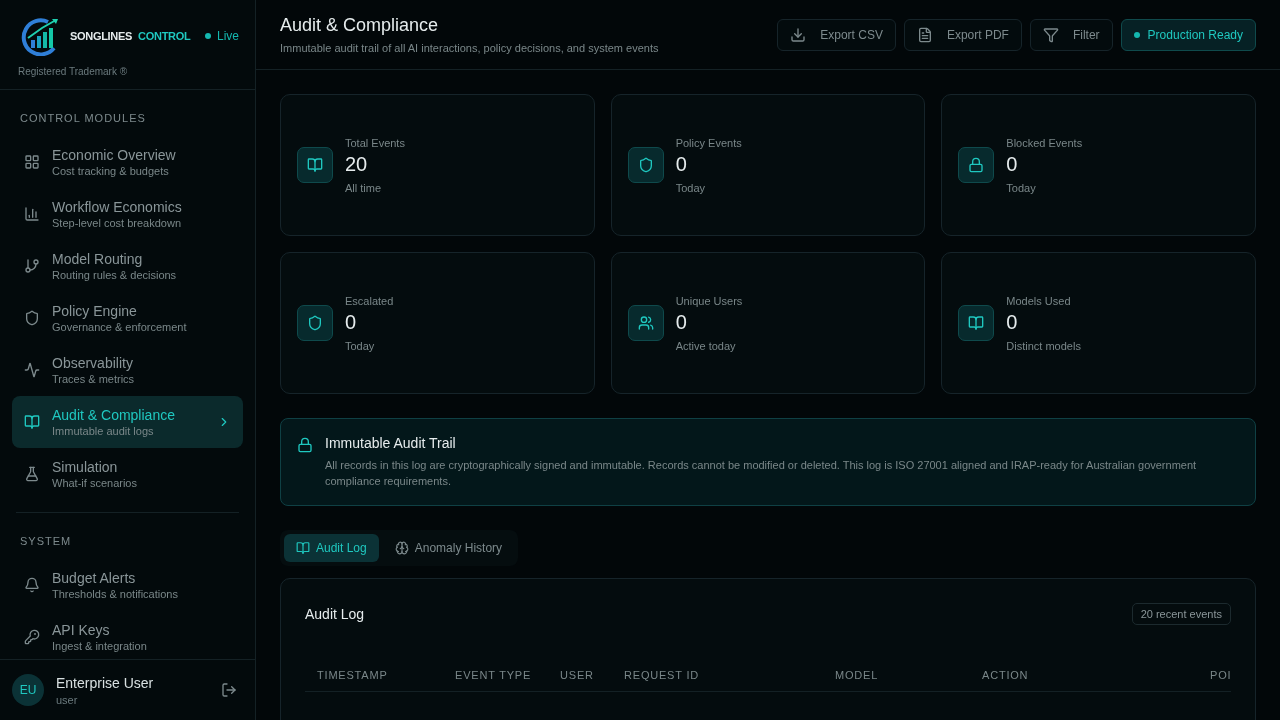  Describe the element at coordinates (924, 34) in the screenshot. I see `document-icon` at that location.